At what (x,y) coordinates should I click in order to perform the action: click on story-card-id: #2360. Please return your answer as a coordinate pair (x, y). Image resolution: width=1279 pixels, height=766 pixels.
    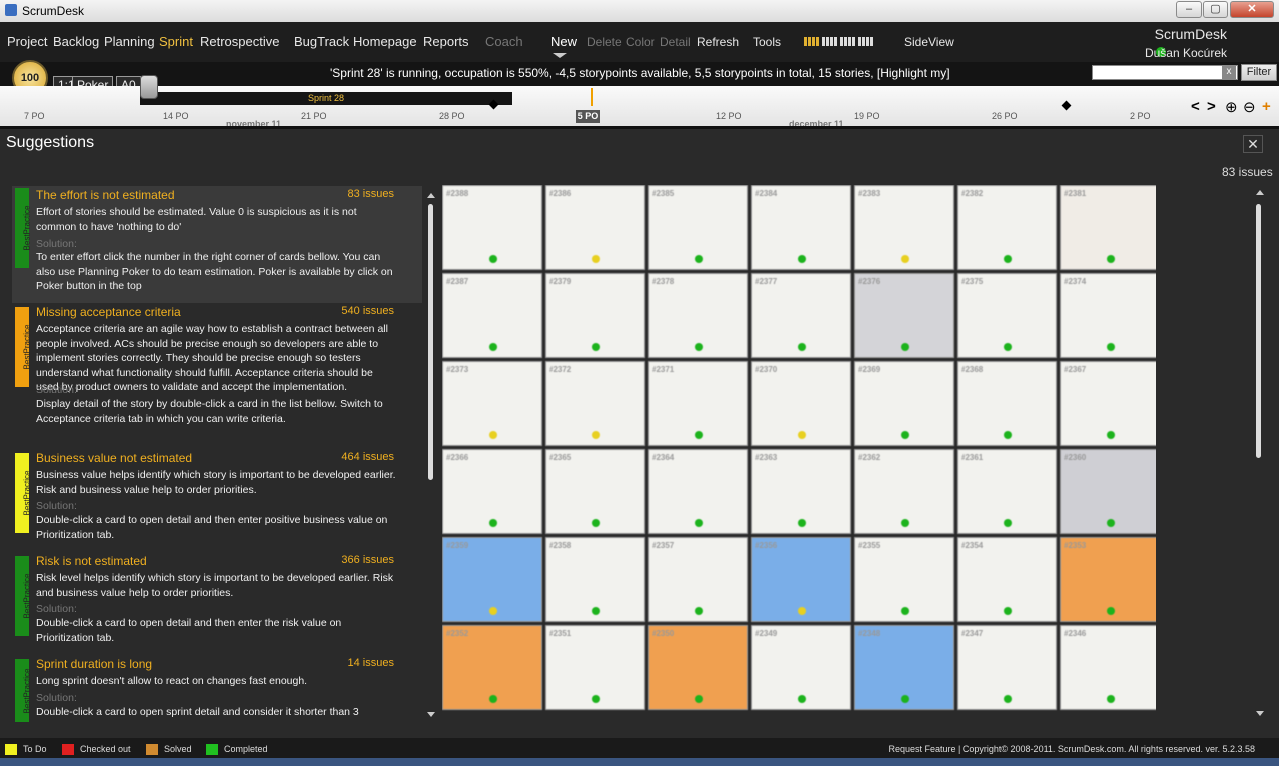
    Looking at the image, I should click on (1075, 457).